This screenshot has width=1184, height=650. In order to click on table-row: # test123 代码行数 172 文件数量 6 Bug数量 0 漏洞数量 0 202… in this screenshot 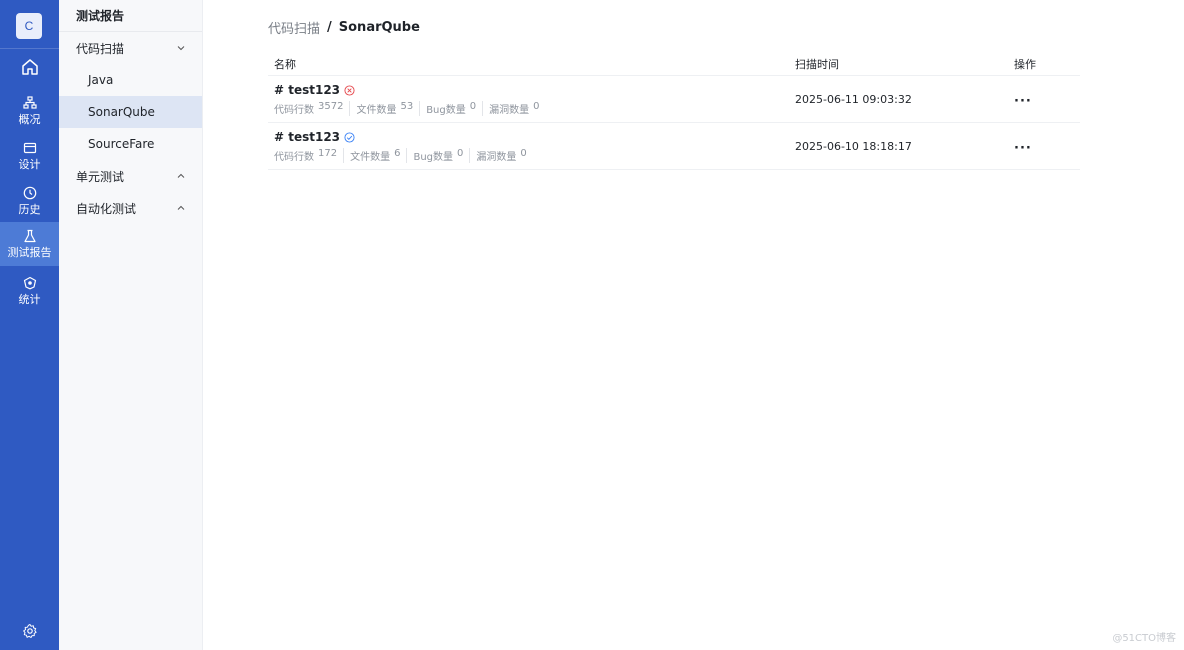, I will do `click(674, 146)`.